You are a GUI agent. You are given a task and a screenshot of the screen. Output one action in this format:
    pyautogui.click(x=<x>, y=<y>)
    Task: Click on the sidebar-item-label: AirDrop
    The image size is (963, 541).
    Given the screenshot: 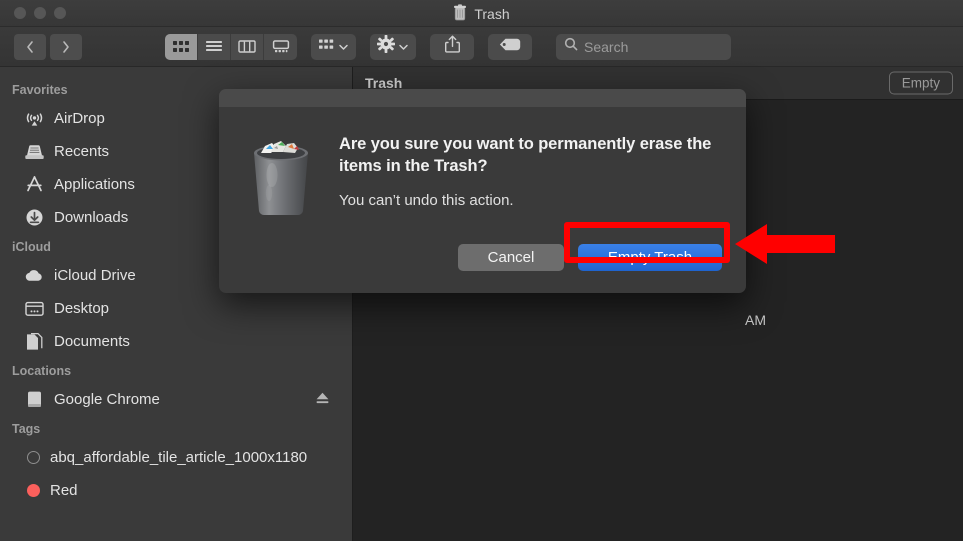 What is the action you would take?
    pyautogui.click(x=79, y=118)
    